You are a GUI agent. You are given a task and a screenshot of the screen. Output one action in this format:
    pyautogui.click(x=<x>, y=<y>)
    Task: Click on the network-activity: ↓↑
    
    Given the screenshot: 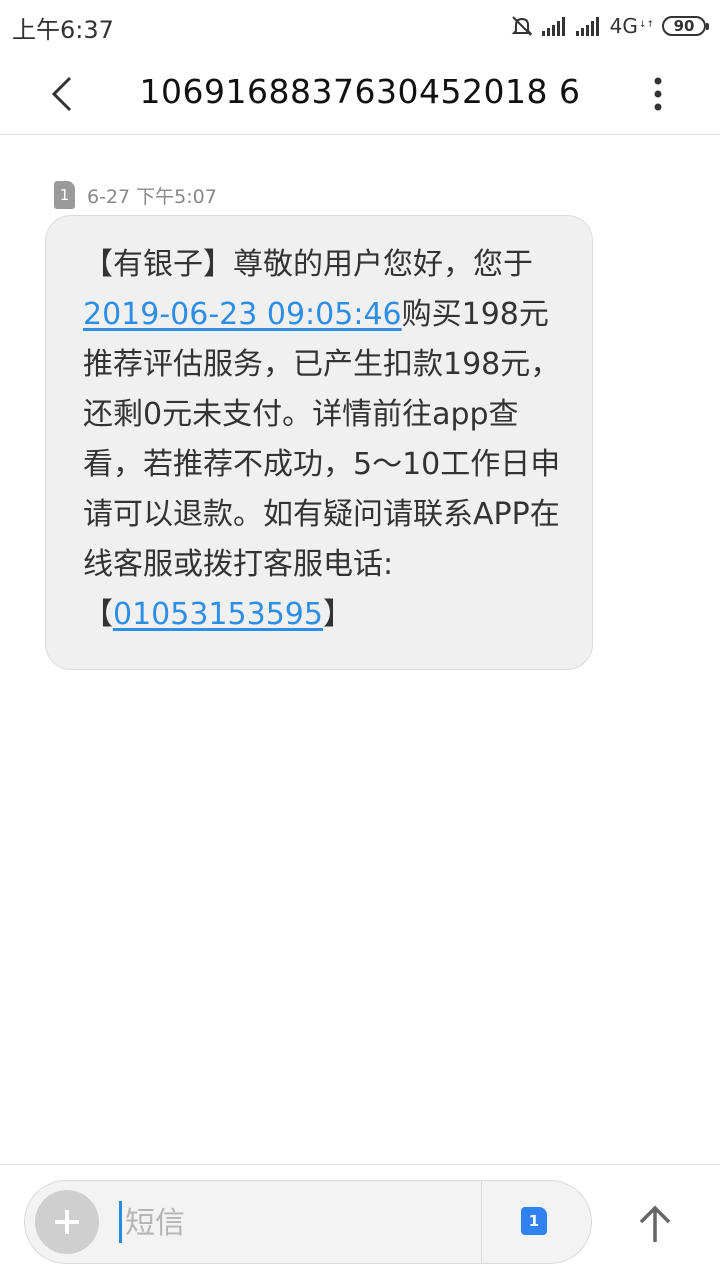 What is the action you would take?
    pyautogui.click(x=646, y=25)
    